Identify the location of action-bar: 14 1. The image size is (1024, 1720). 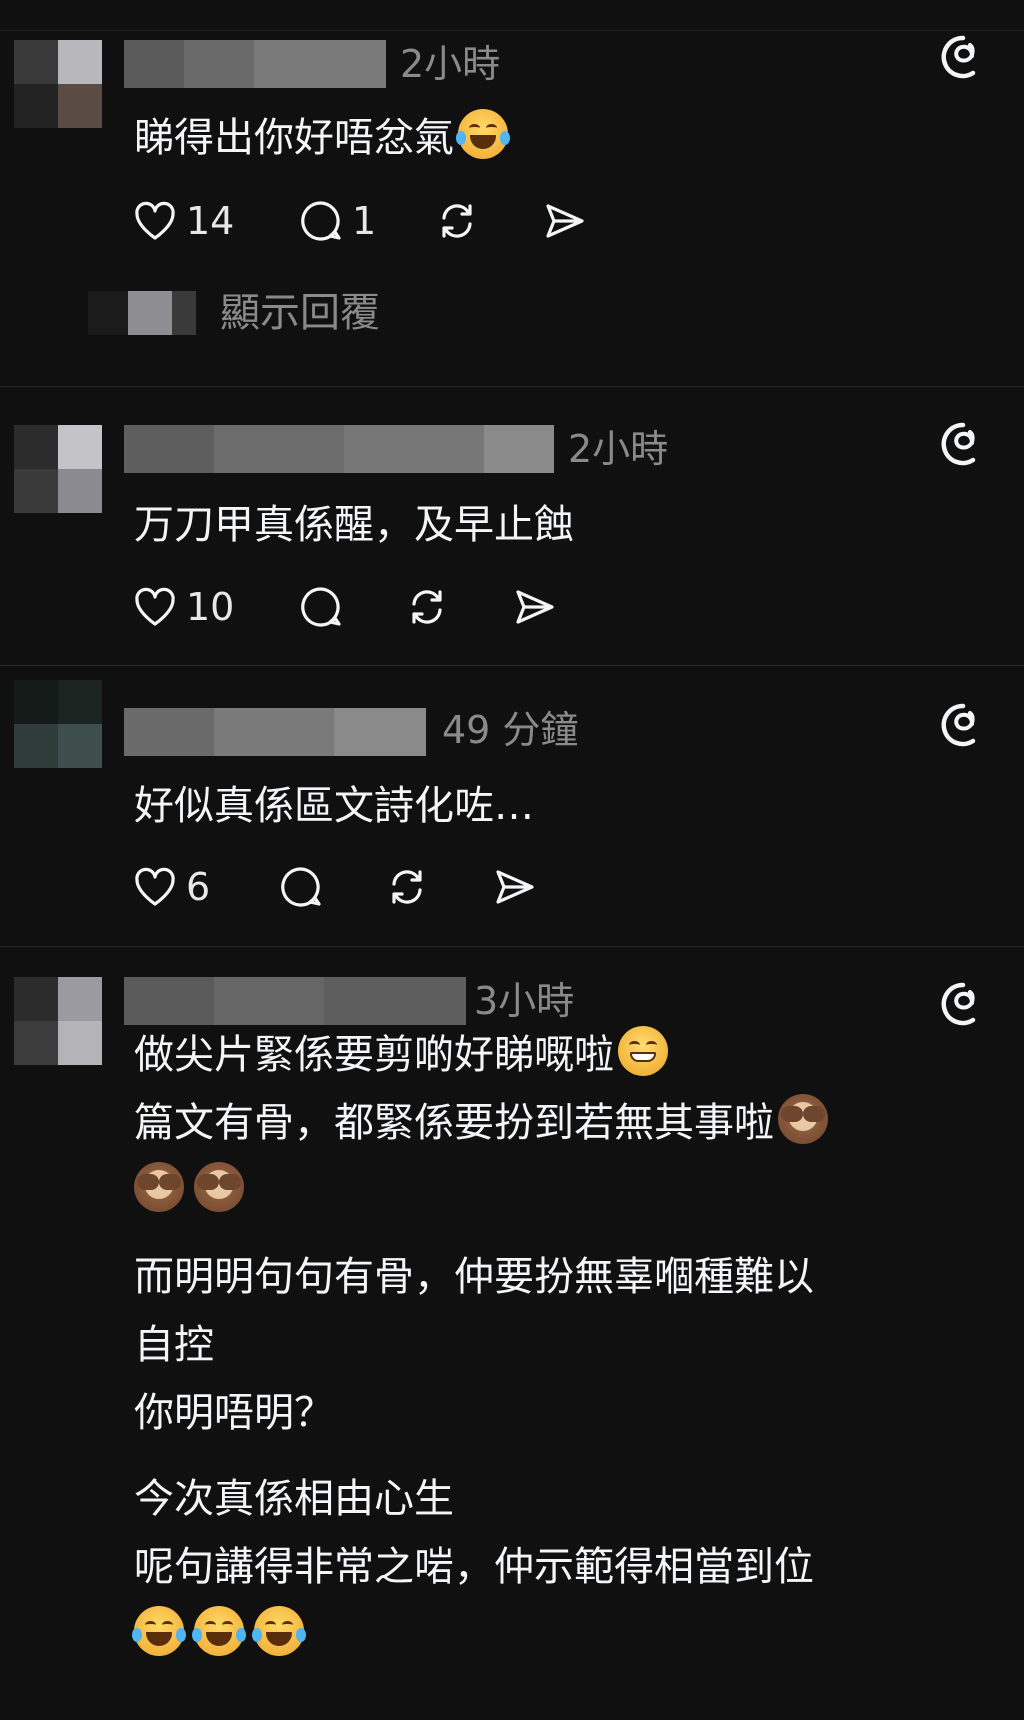
(372, 221).